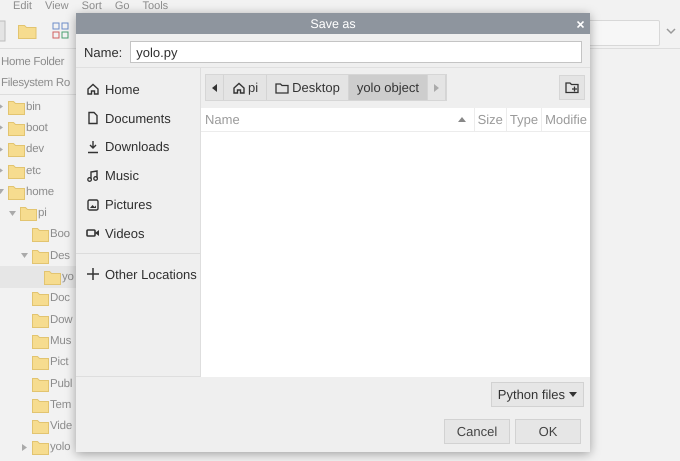  What do you see at coordinates (38, 62) in the screenshot?
I see `sidebar-item: Home Folder` at bounding box center [38, 62].